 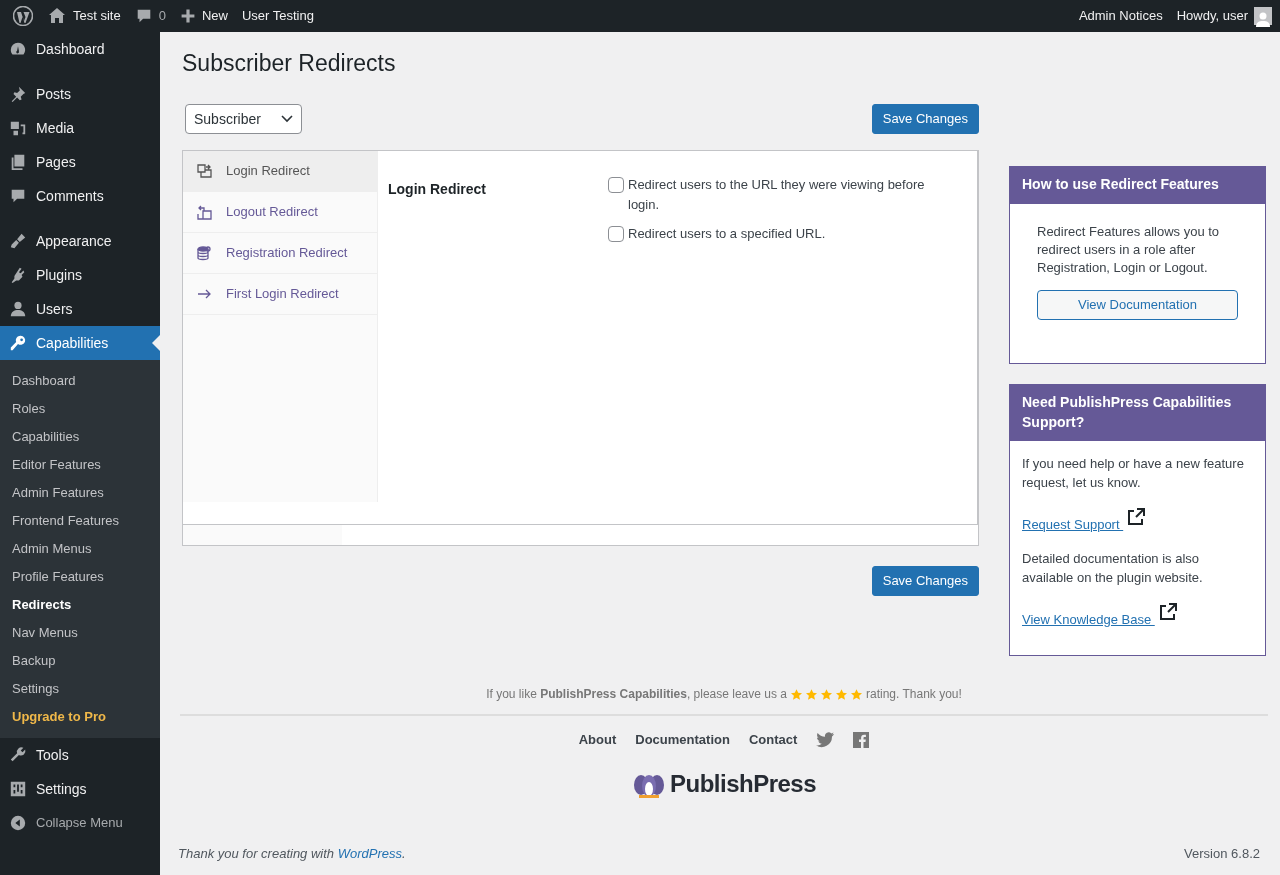 I want to click on menu-item: Plugins, so click(x=80, y=275).